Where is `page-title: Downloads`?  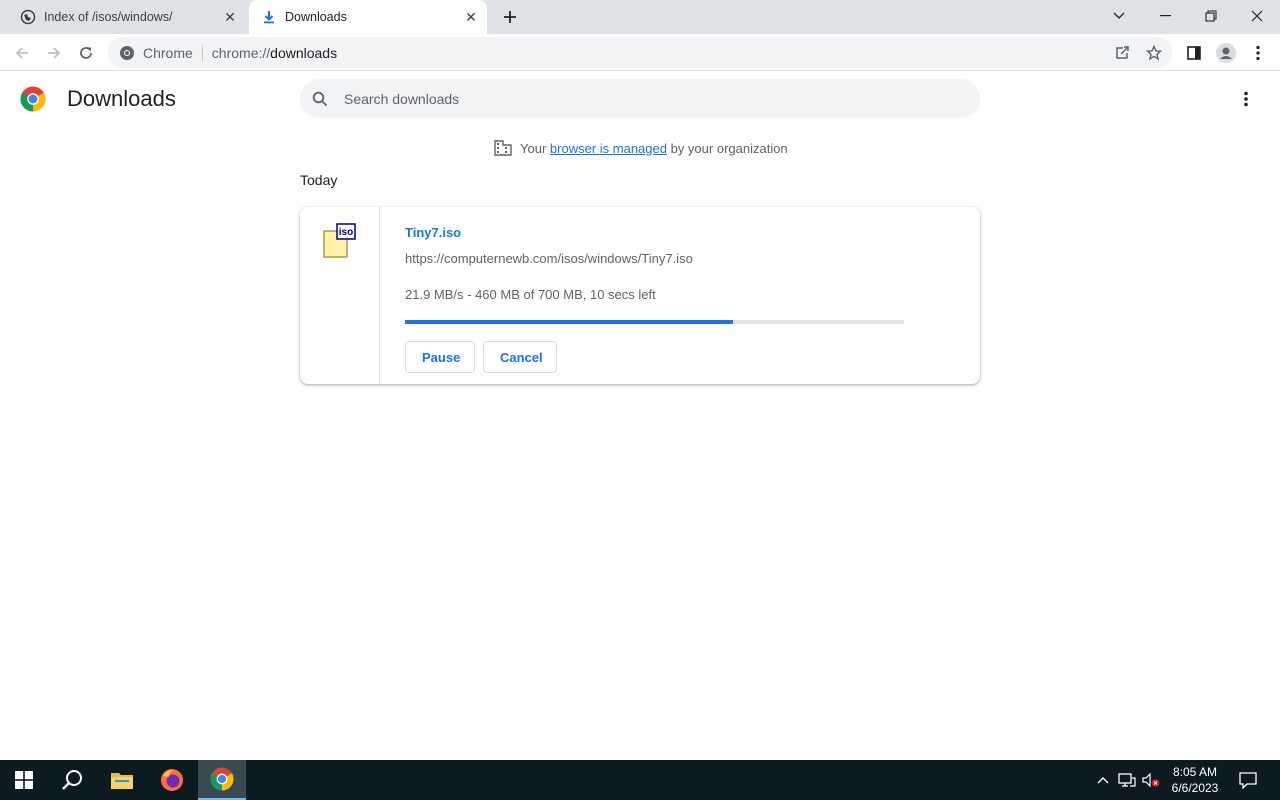
page-title: Downloads is located at coordinates (121, 98).